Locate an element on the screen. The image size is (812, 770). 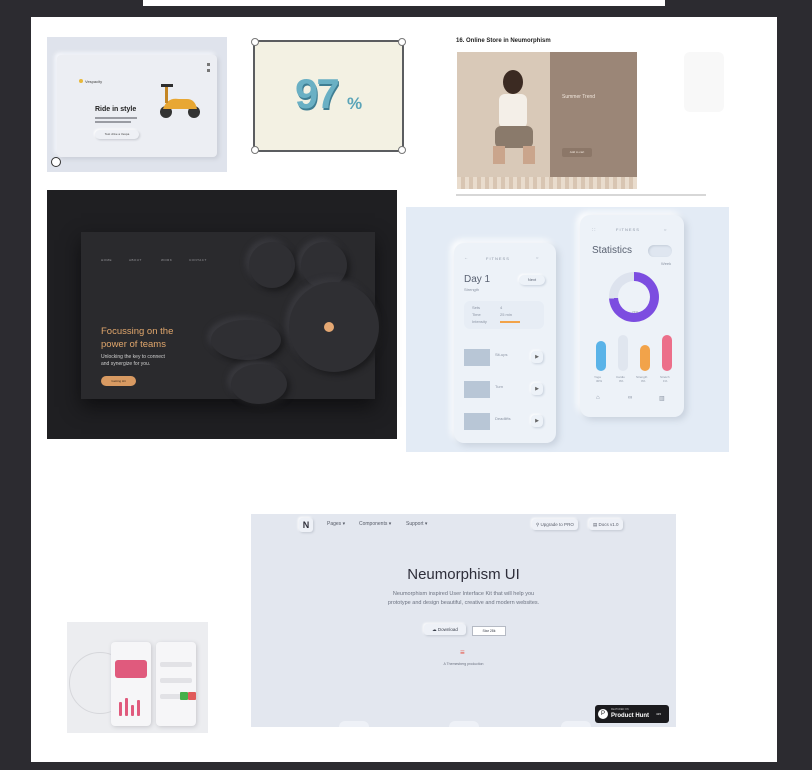
intensity-bar is located at coordinates (510, 322).